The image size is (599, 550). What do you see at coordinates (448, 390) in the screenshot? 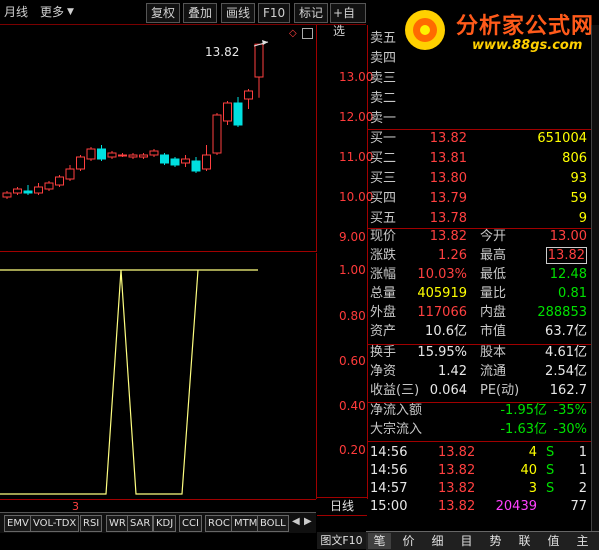
I see `finance-value: 0.064` at bounding box center [448, 390].